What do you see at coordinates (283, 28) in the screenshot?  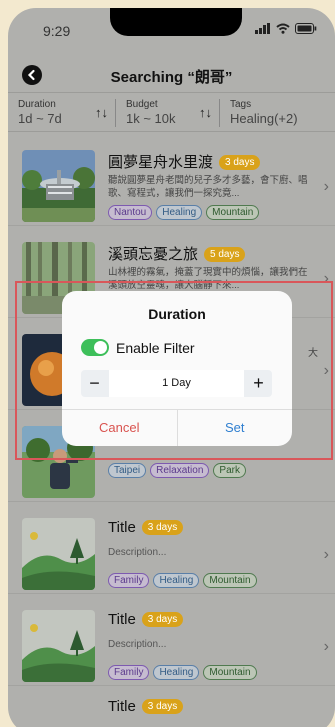 I see `wifi-icon` at bounding box center [283, 28].